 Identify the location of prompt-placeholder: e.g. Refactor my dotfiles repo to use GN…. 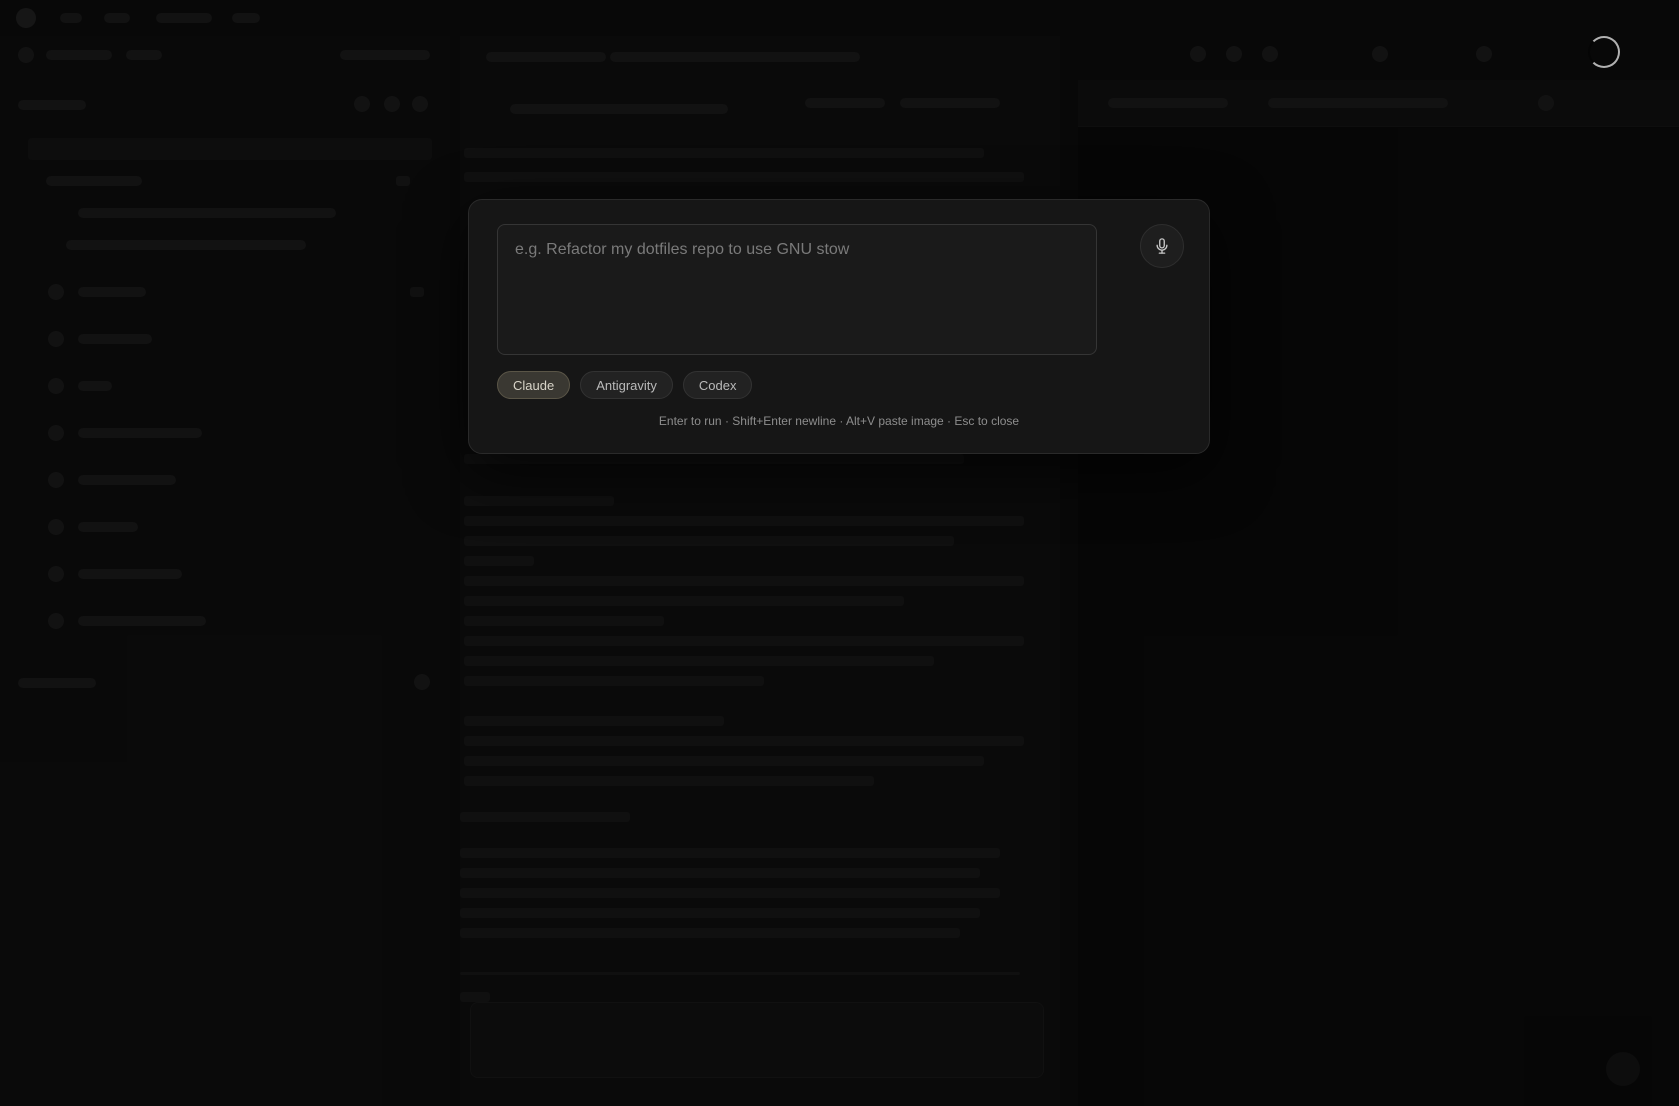
(682, 249).